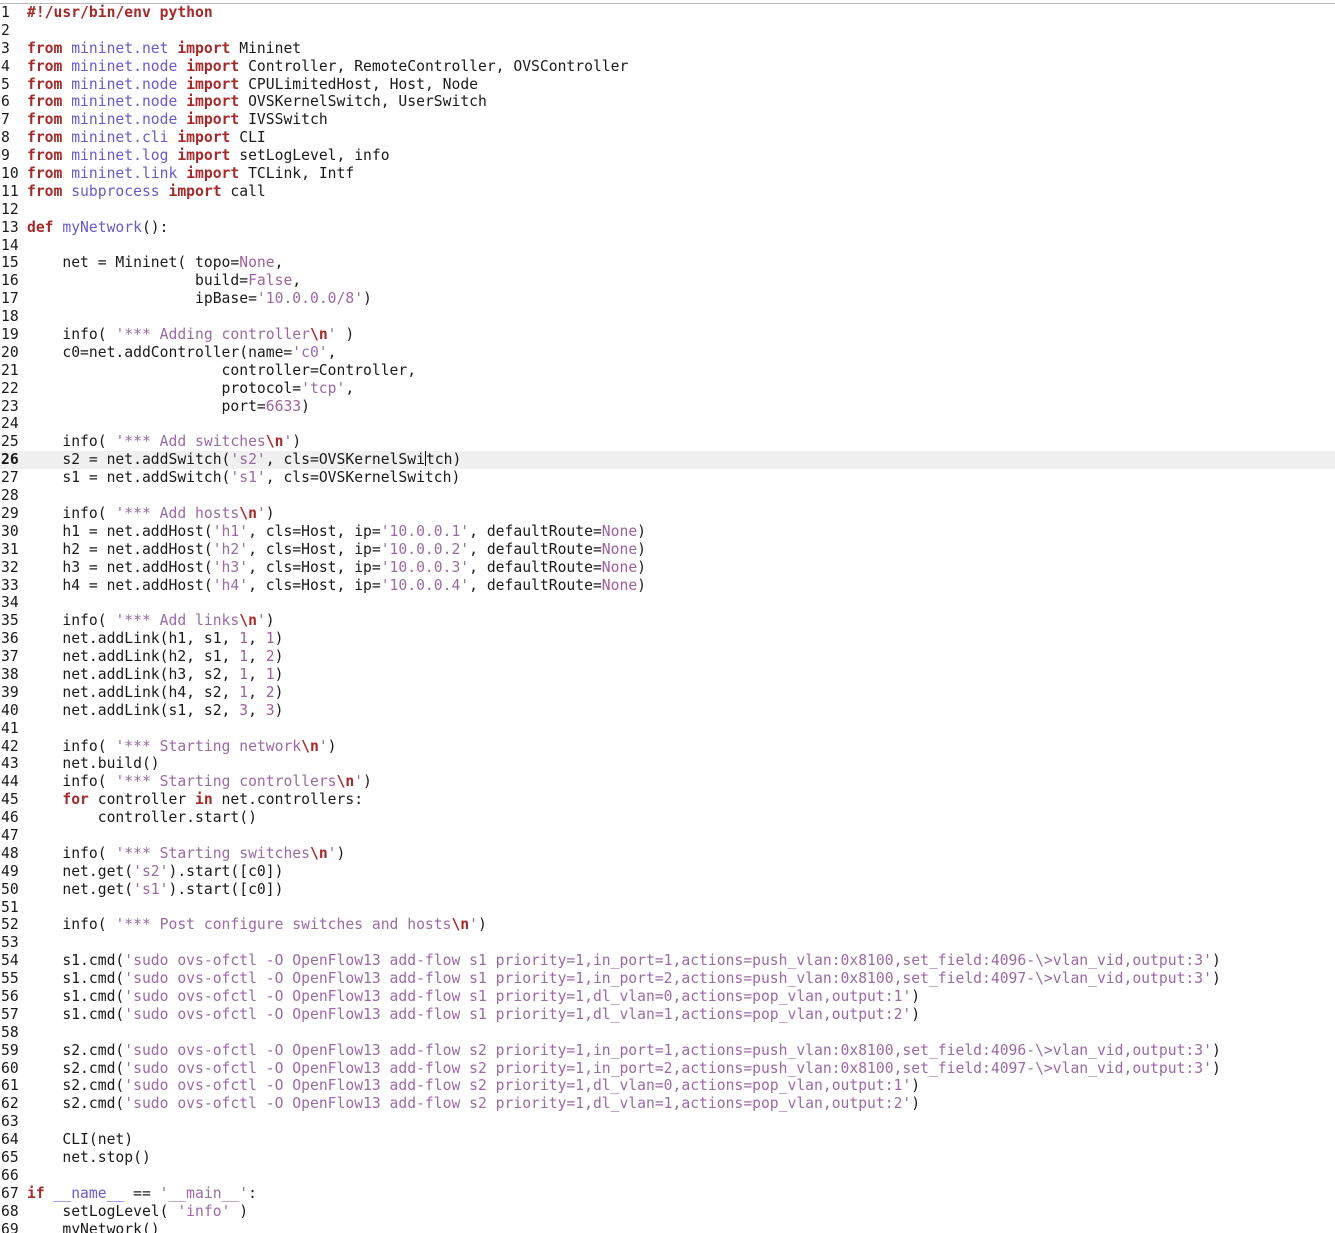  I want to click on code-line: 7 from mininet.node import IVSSwitch, so click(667, 120).